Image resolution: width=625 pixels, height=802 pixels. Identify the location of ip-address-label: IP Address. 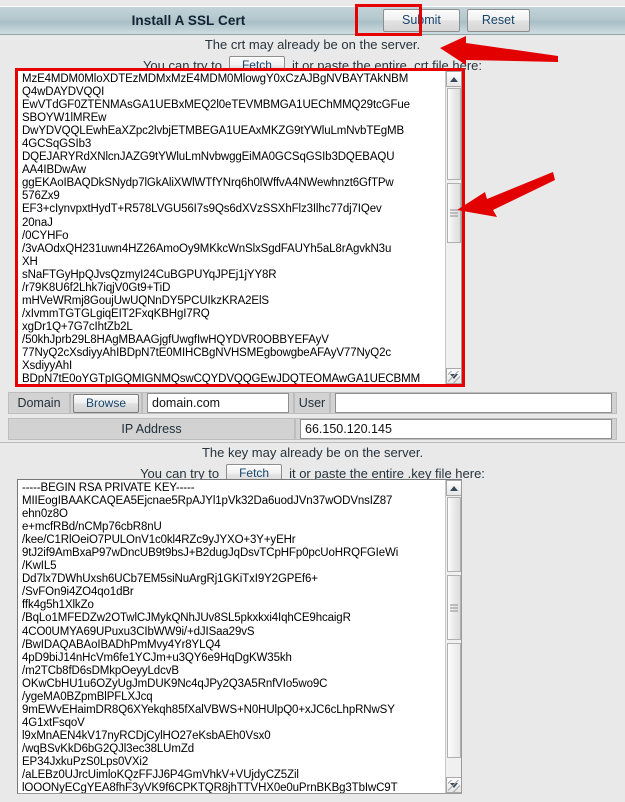
(151, 429).